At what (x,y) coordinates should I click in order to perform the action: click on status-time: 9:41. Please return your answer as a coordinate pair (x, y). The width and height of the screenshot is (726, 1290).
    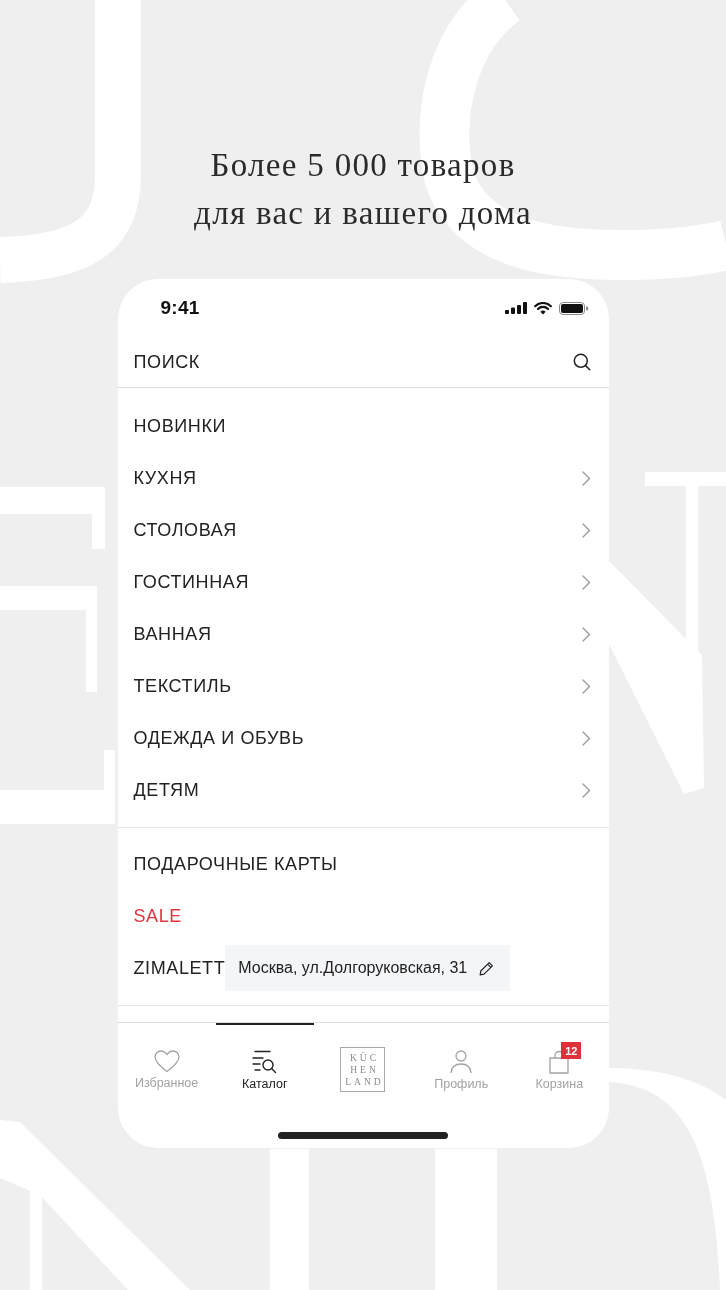
    Looking at the image, I should click on (180, 308).